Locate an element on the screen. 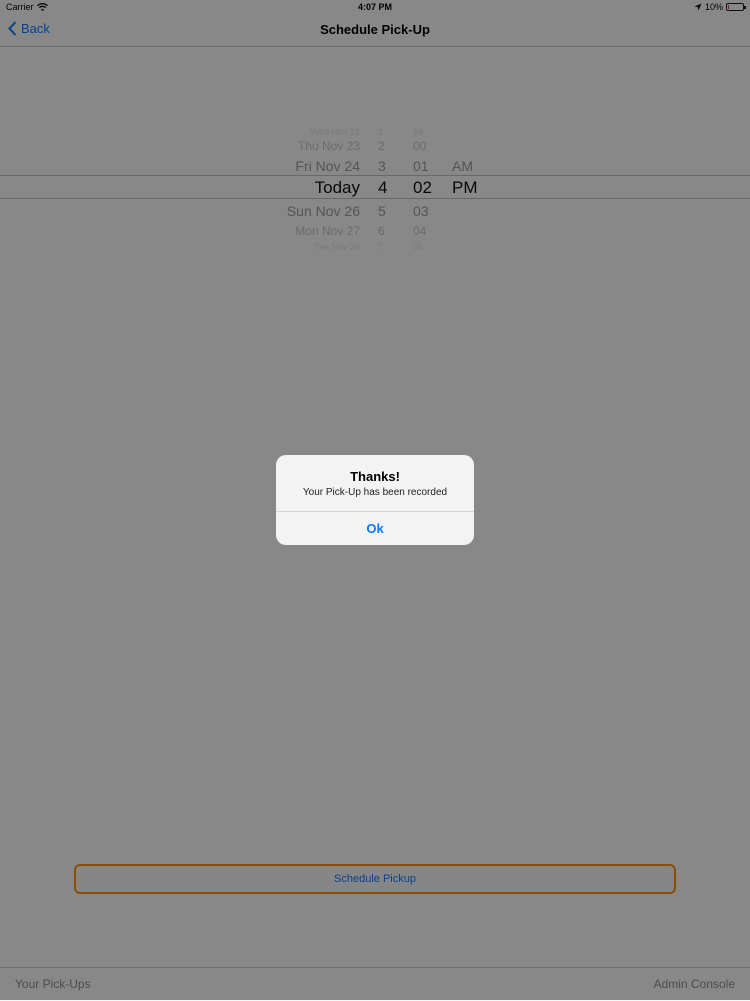 The image size is (750, 1001). alert-title: Thanks! is located at coordinates (375, 476).